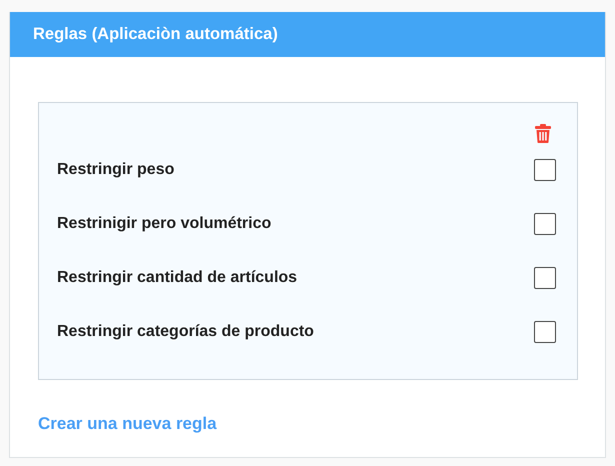 The height and width of the screenshot is (466, 615). What do you see at coordinates (155, 34) in the screenshot?
I see `panel-title: Reglas (Aplicaciòn automática)` at bounding box center [155, 34].